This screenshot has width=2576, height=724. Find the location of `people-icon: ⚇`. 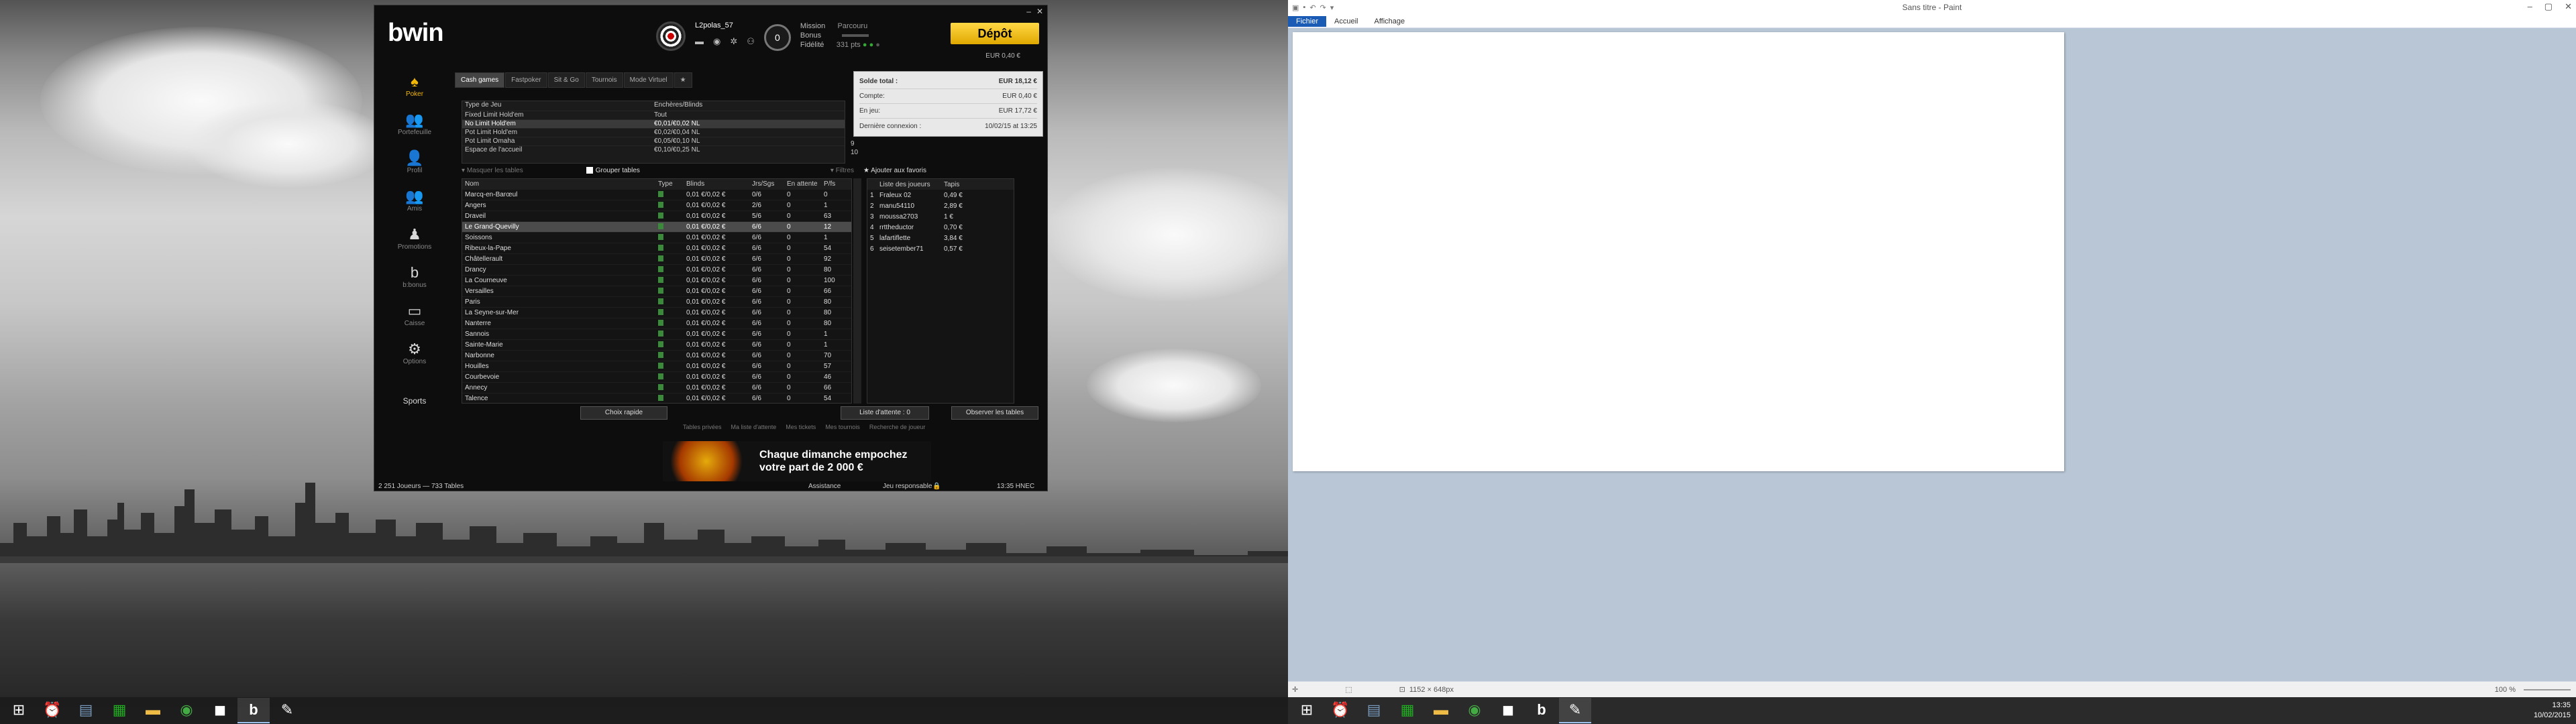

people-icon: ⚇ is located at coordinates (751, 41).